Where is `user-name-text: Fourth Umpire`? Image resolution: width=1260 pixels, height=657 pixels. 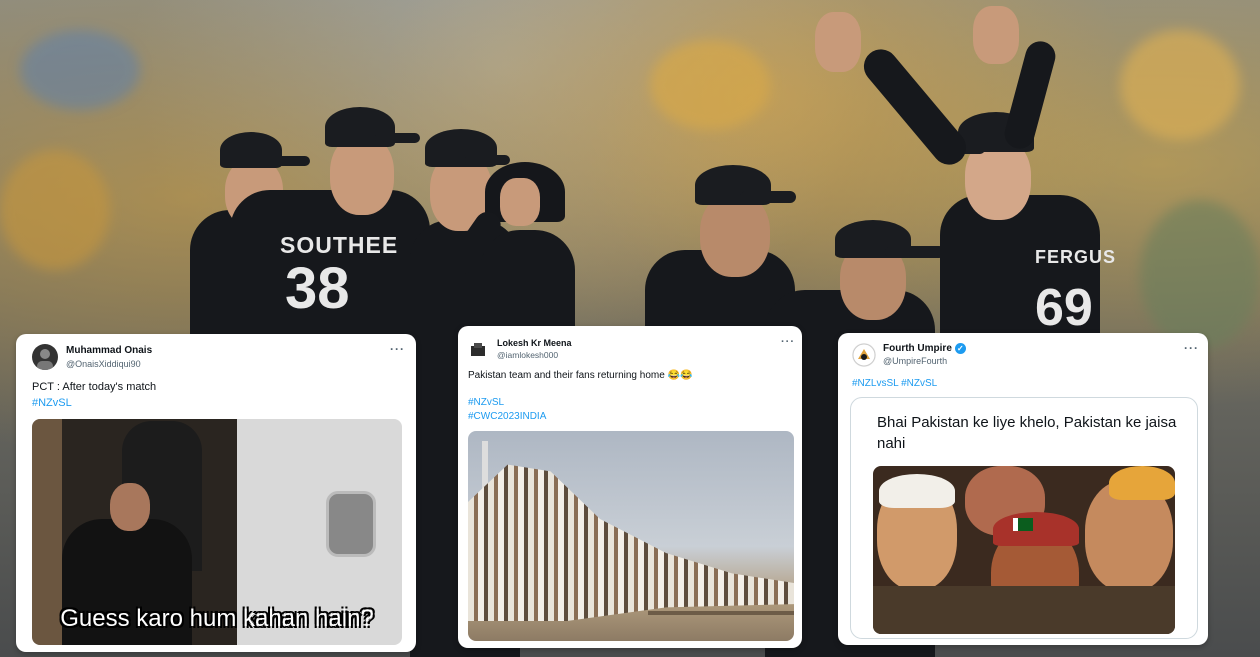 user-name-text: Fourth Umpire is located at coordinates (917, 348).